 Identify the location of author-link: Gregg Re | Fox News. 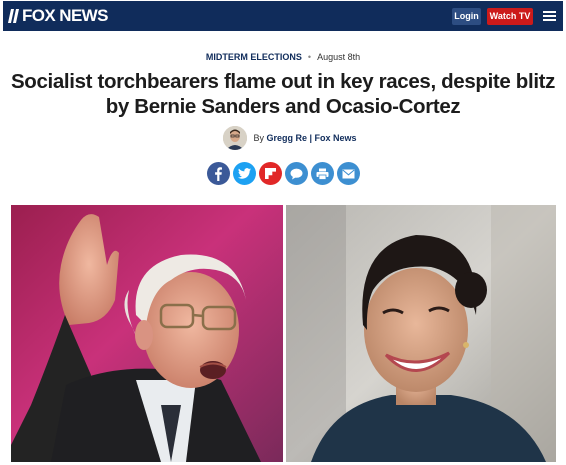
(311, 138).